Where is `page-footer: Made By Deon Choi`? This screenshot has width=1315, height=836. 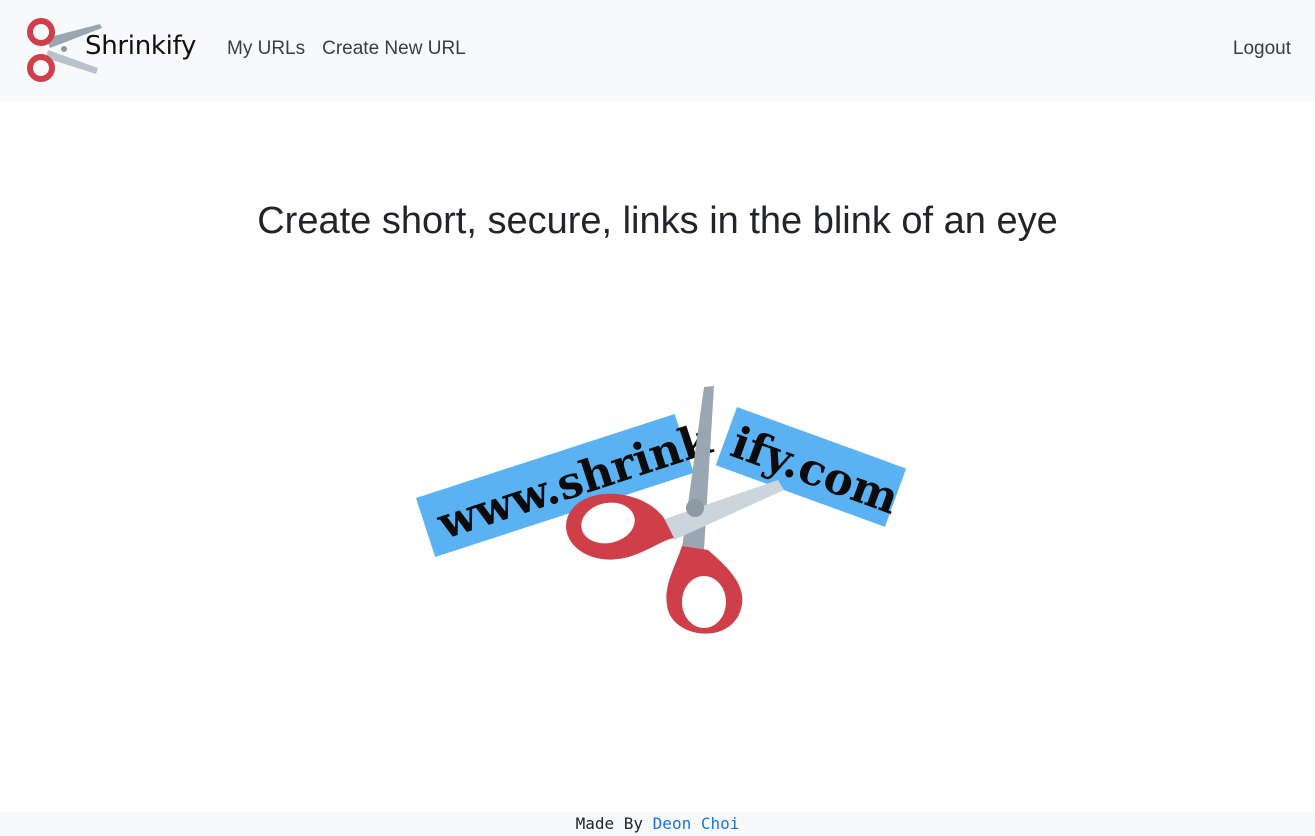 page-footer: Made By Deon Choi is located at coordinates (657, 824).